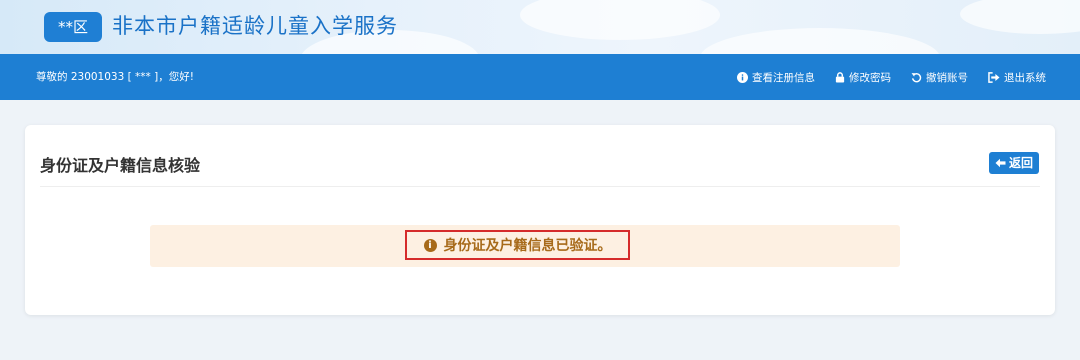 Image resolution: width=1080 pixels, height=360 pixels. Describe the element at coordinates (1025, 77) in the screenshot. I see `logout-label: 退出系统` at that location.